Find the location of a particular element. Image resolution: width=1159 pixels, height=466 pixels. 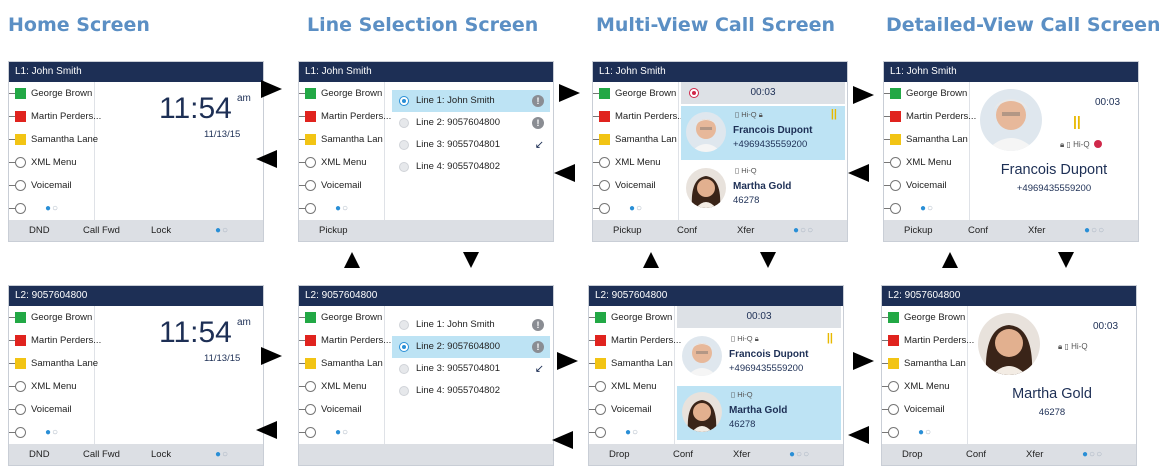

lock-icon: 🔒︎ is located at coordinates (1060, 346).